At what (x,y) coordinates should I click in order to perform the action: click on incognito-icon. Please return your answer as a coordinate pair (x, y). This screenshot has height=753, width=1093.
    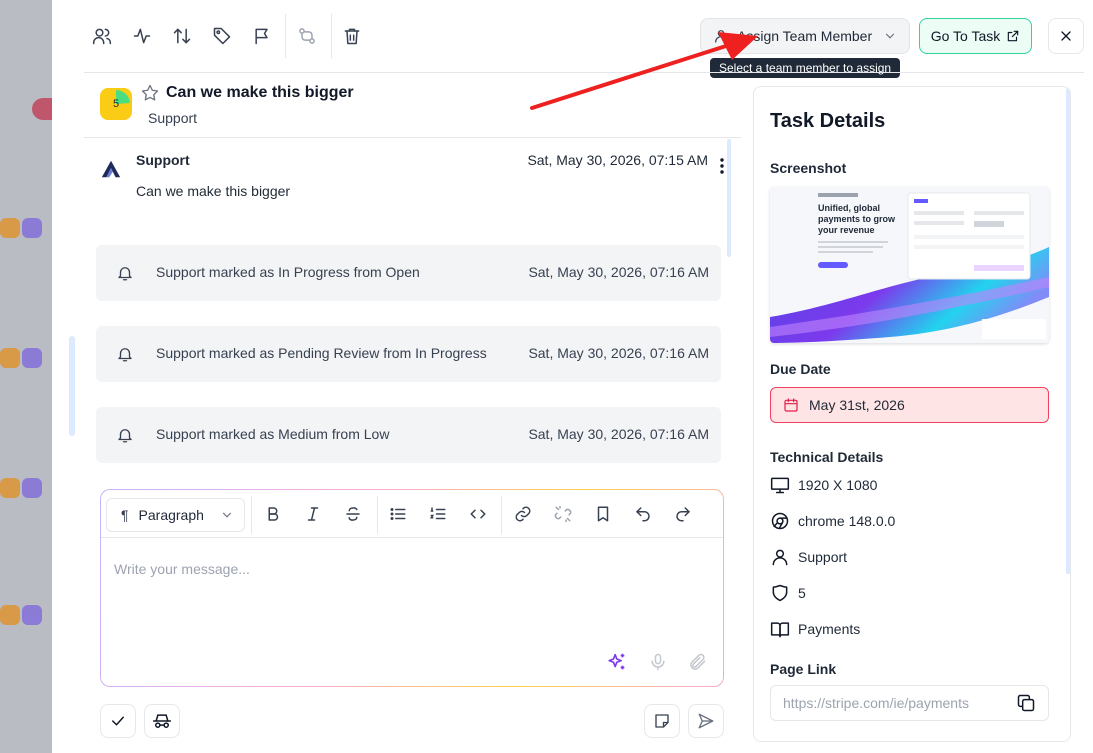
    Looking at the image, I should click on (162, 721).